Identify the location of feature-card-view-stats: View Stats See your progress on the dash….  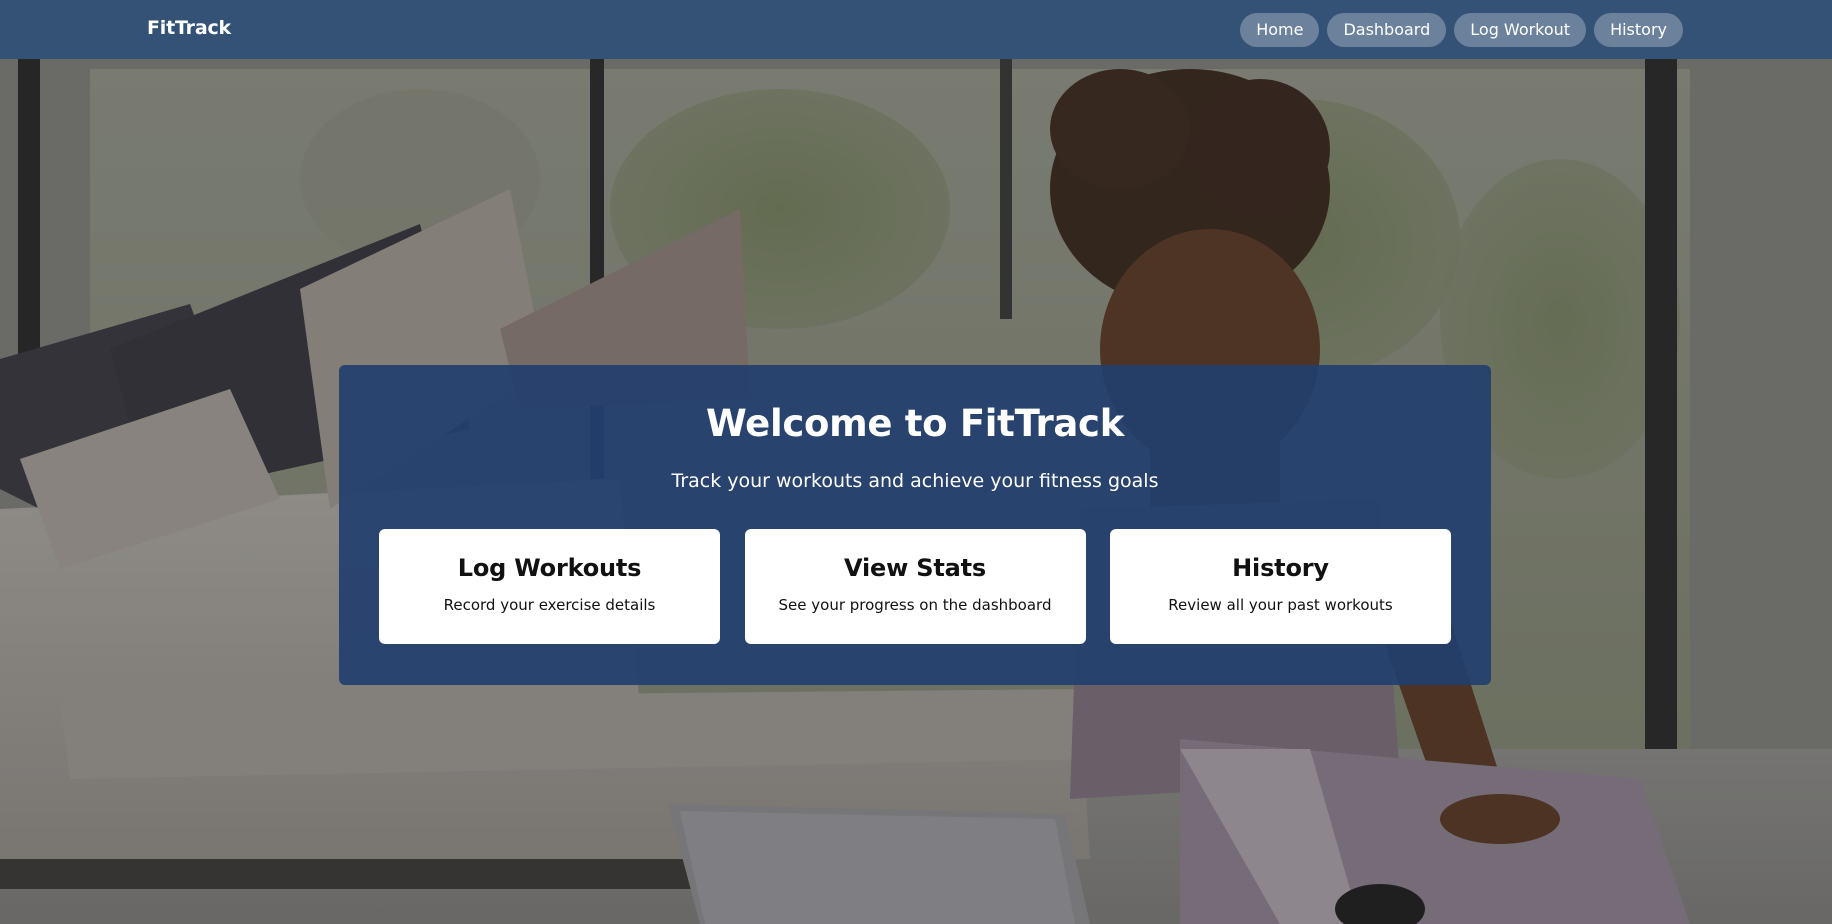
(915, 586).